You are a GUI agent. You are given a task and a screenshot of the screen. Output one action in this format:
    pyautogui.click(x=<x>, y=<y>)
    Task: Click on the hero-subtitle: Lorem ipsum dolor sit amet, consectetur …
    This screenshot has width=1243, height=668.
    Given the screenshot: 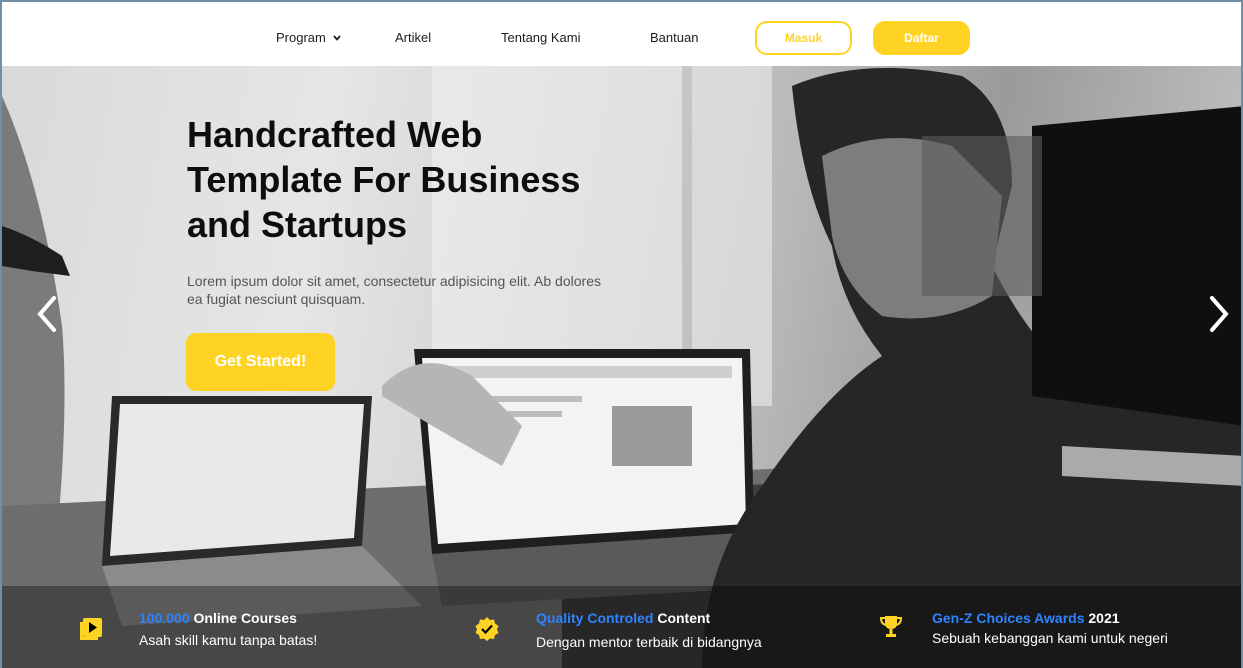 What is the action you would take?
    pyautogui.click(x=394, y=290)
    